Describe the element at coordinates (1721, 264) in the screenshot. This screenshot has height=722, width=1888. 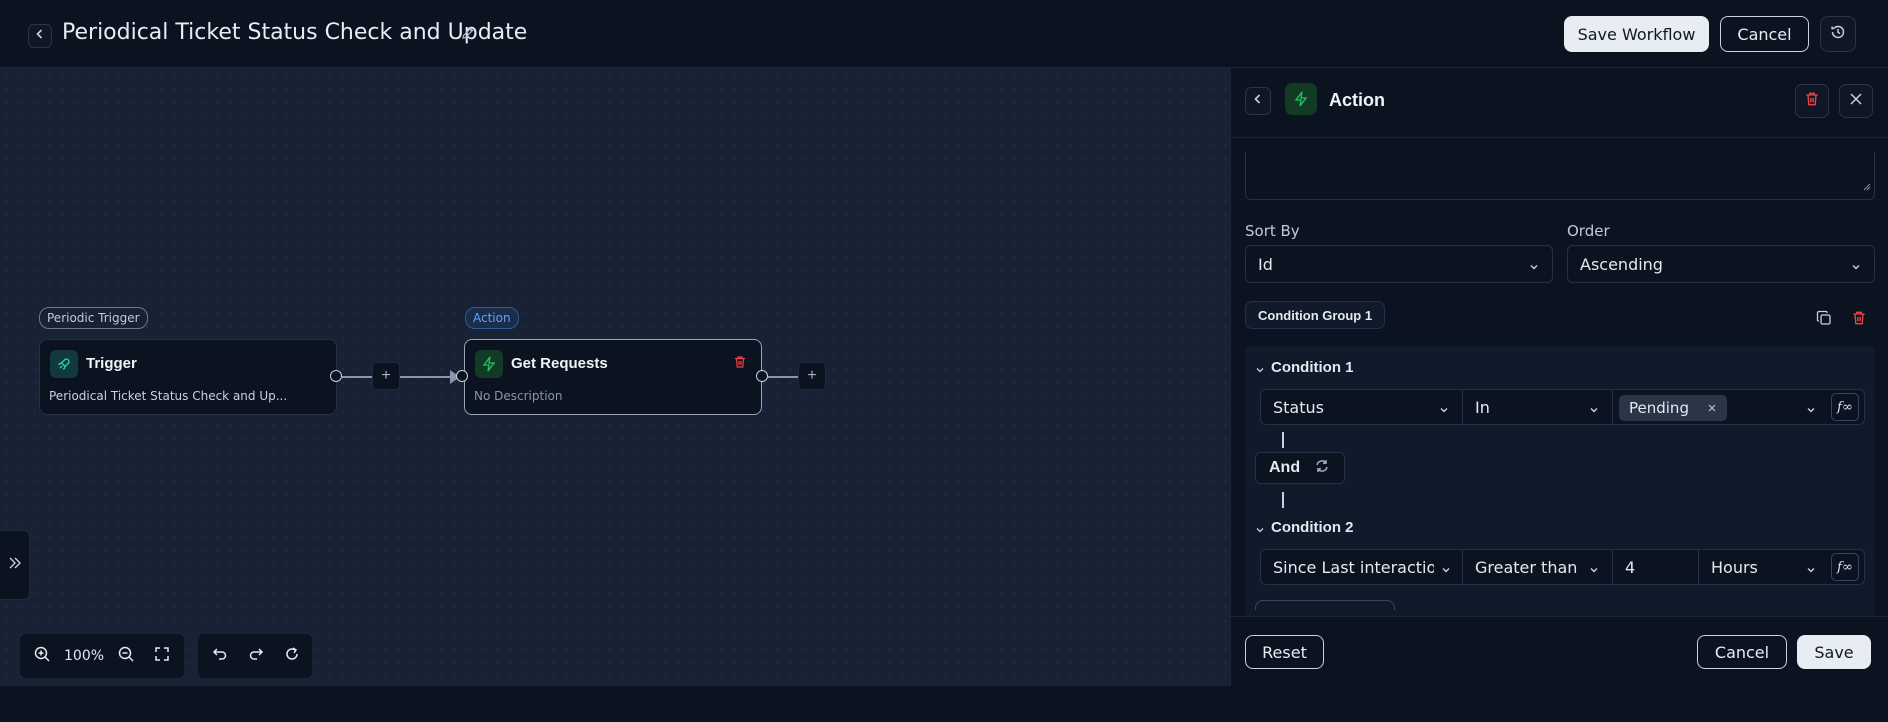
I see `order-select: Ascending` at that location.